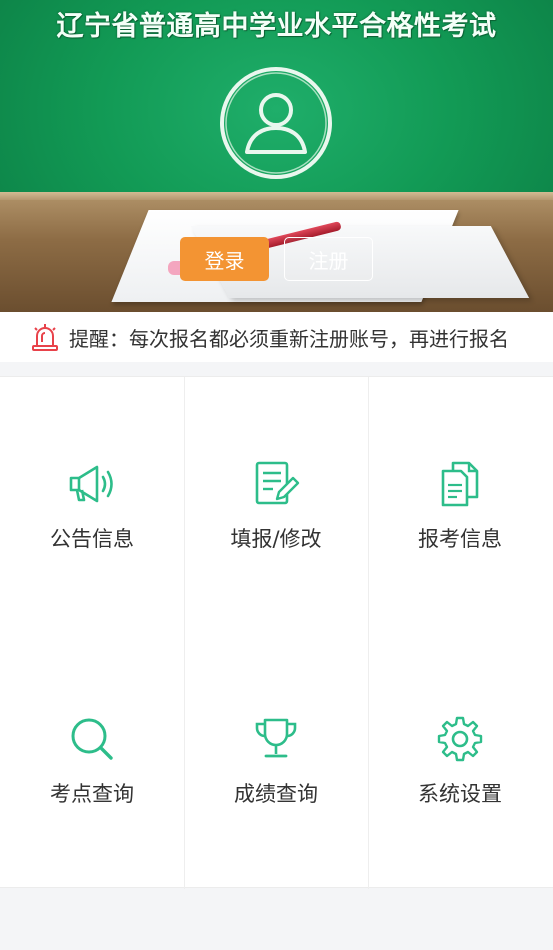 The height and width of the screenshot is (950, 553). I want to click on menu-item-label: 系统设置, so click(460, 794).